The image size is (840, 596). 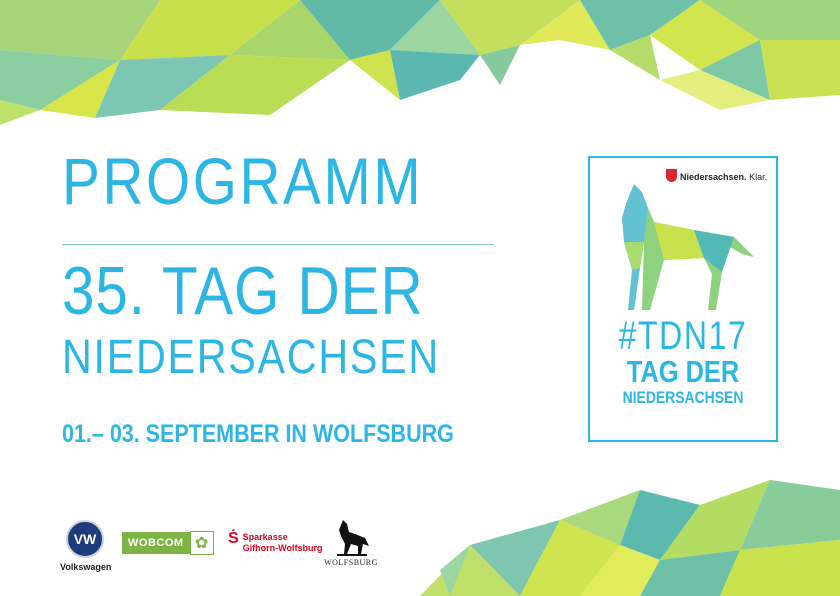 What do you see at coordinates (282, 542) in the screenshot?
I see `sponsor-name: Sparkasse Gifhorn-Wolfsburg` at bounding box center [282, 542].